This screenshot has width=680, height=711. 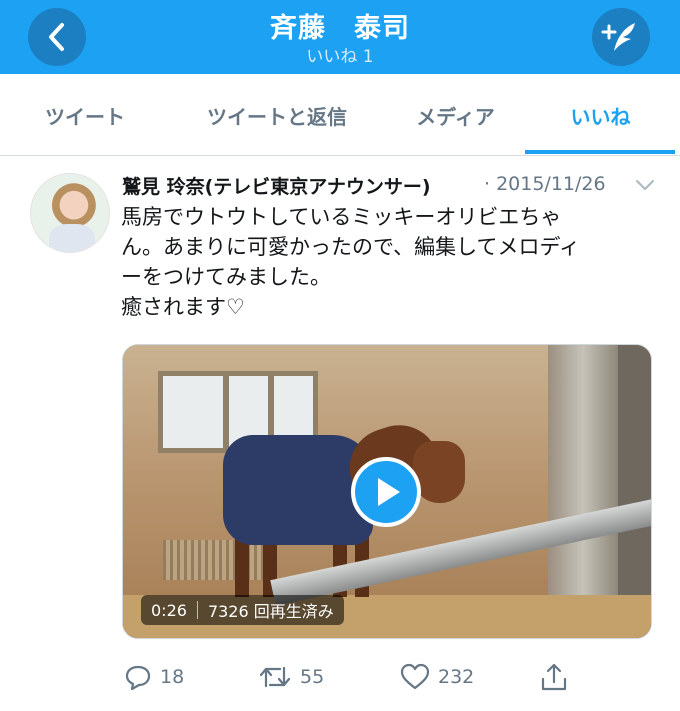 I want to click on tab-tweets: ツイート, so click(x=85, y=115).